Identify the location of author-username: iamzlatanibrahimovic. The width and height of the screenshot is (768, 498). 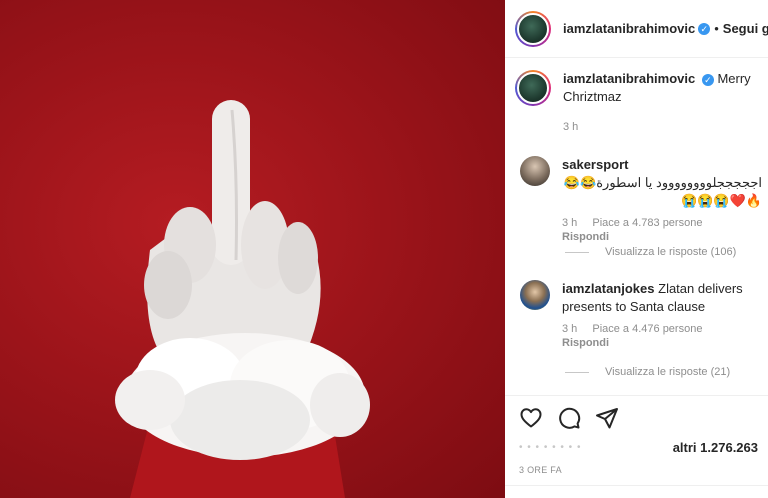
(629, 28).